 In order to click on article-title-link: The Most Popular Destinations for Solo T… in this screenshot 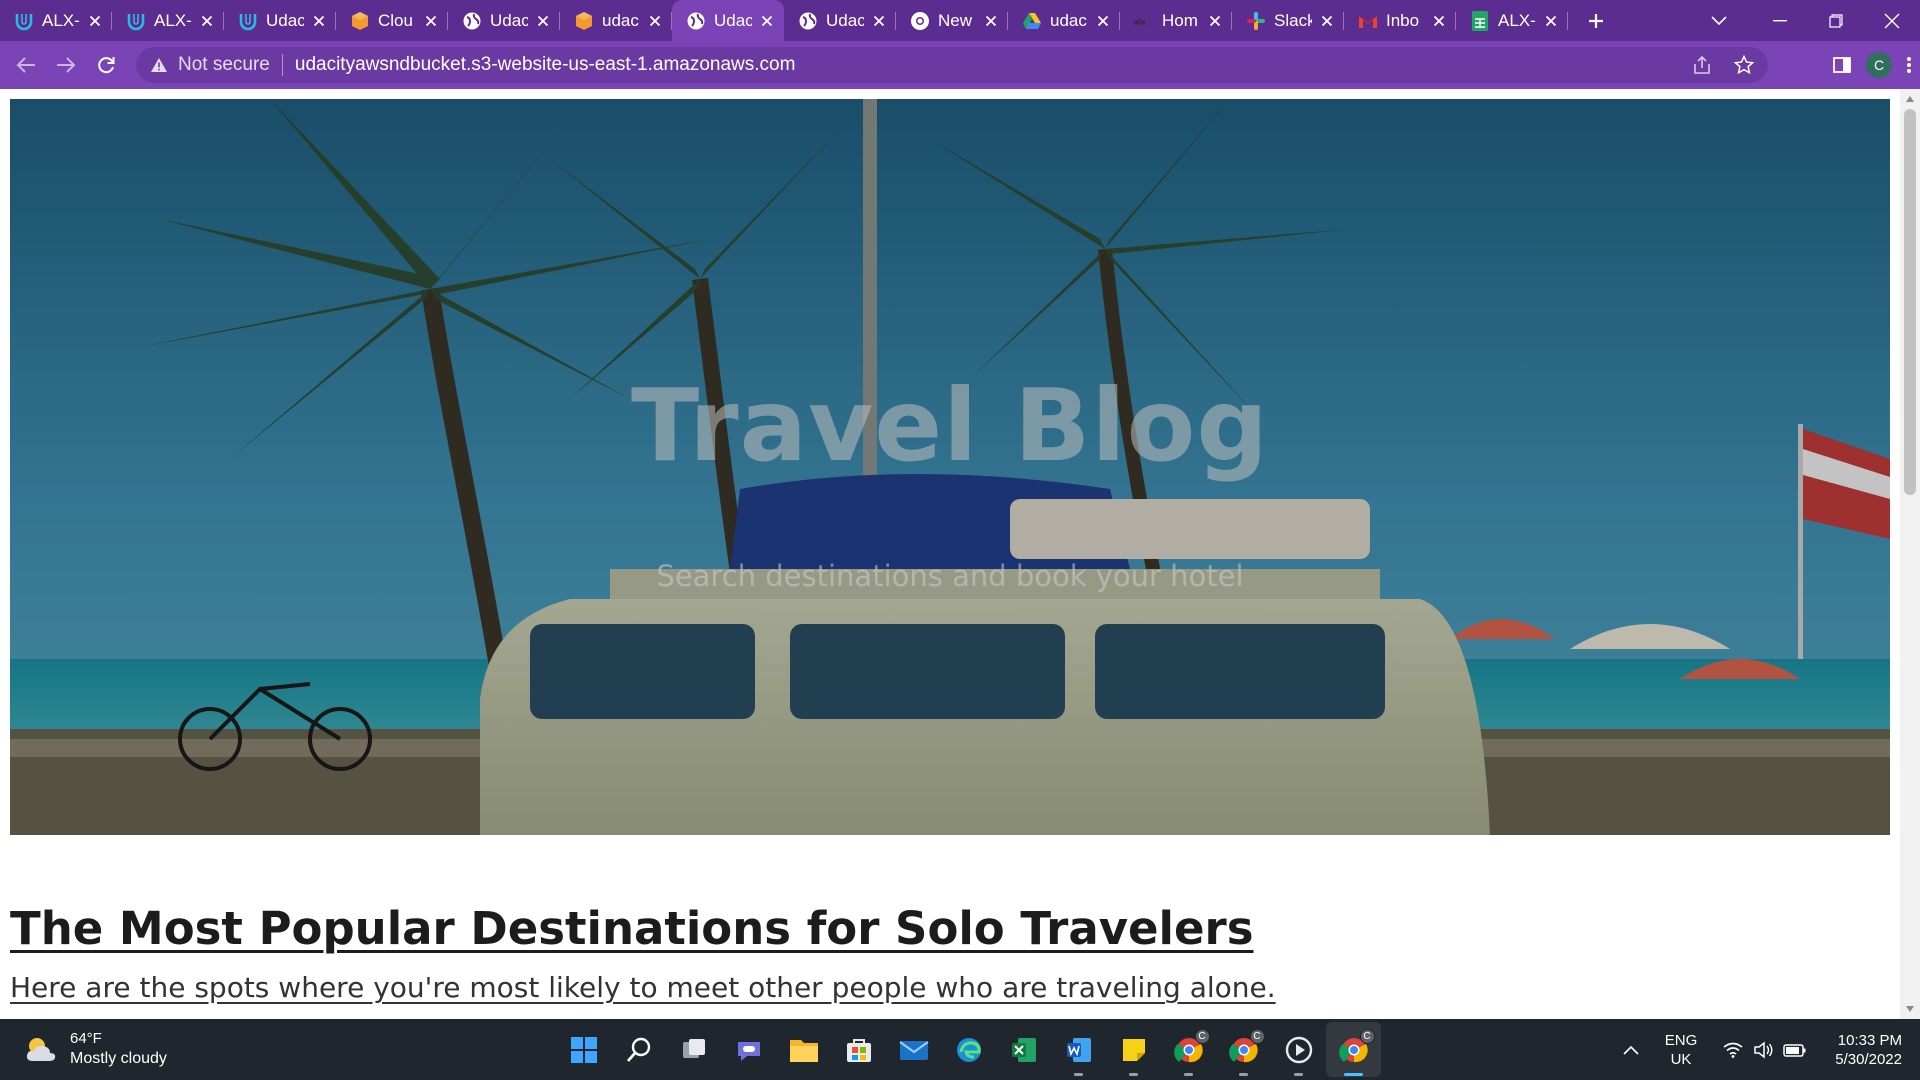, I will do `click(631, 928)`.